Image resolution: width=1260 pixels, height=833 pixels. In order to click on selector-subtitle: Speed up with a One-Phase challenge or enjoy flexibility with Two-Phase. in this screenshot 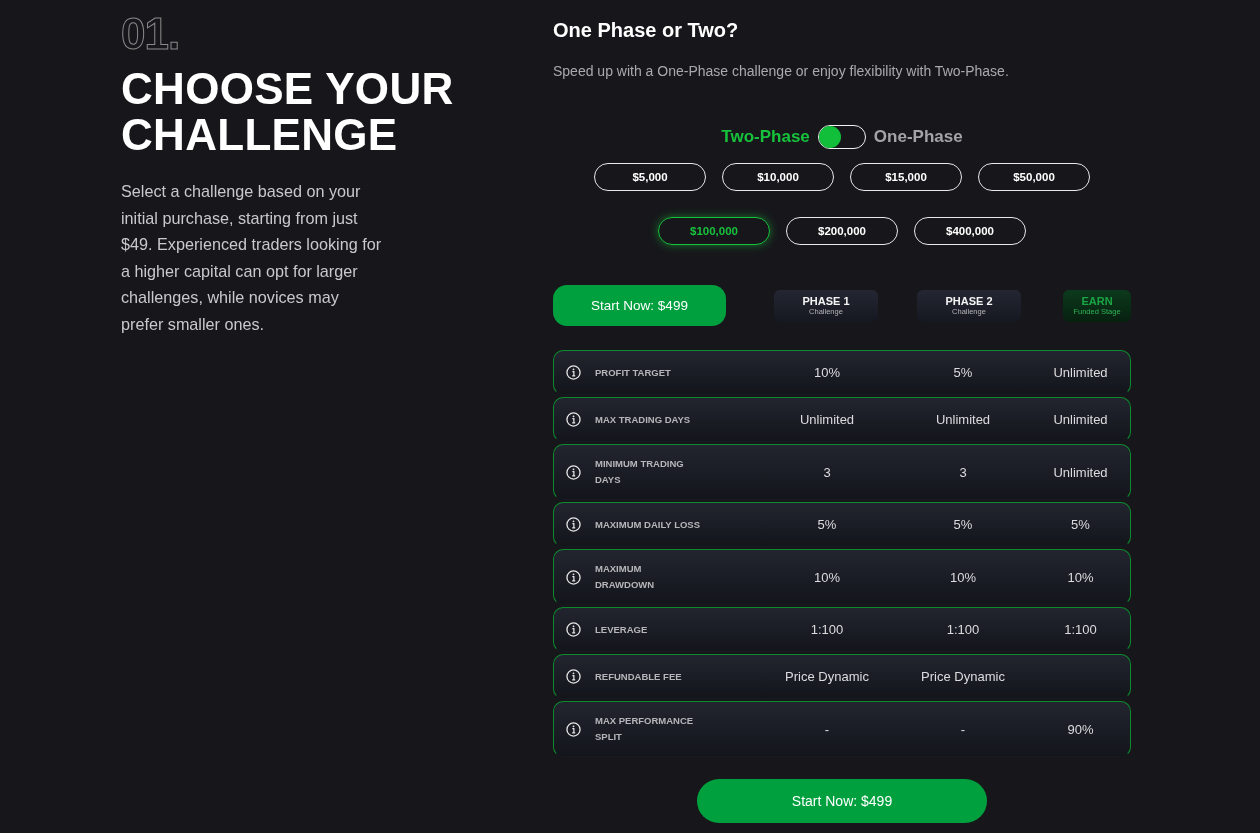, I will do `click(781, 71)`.